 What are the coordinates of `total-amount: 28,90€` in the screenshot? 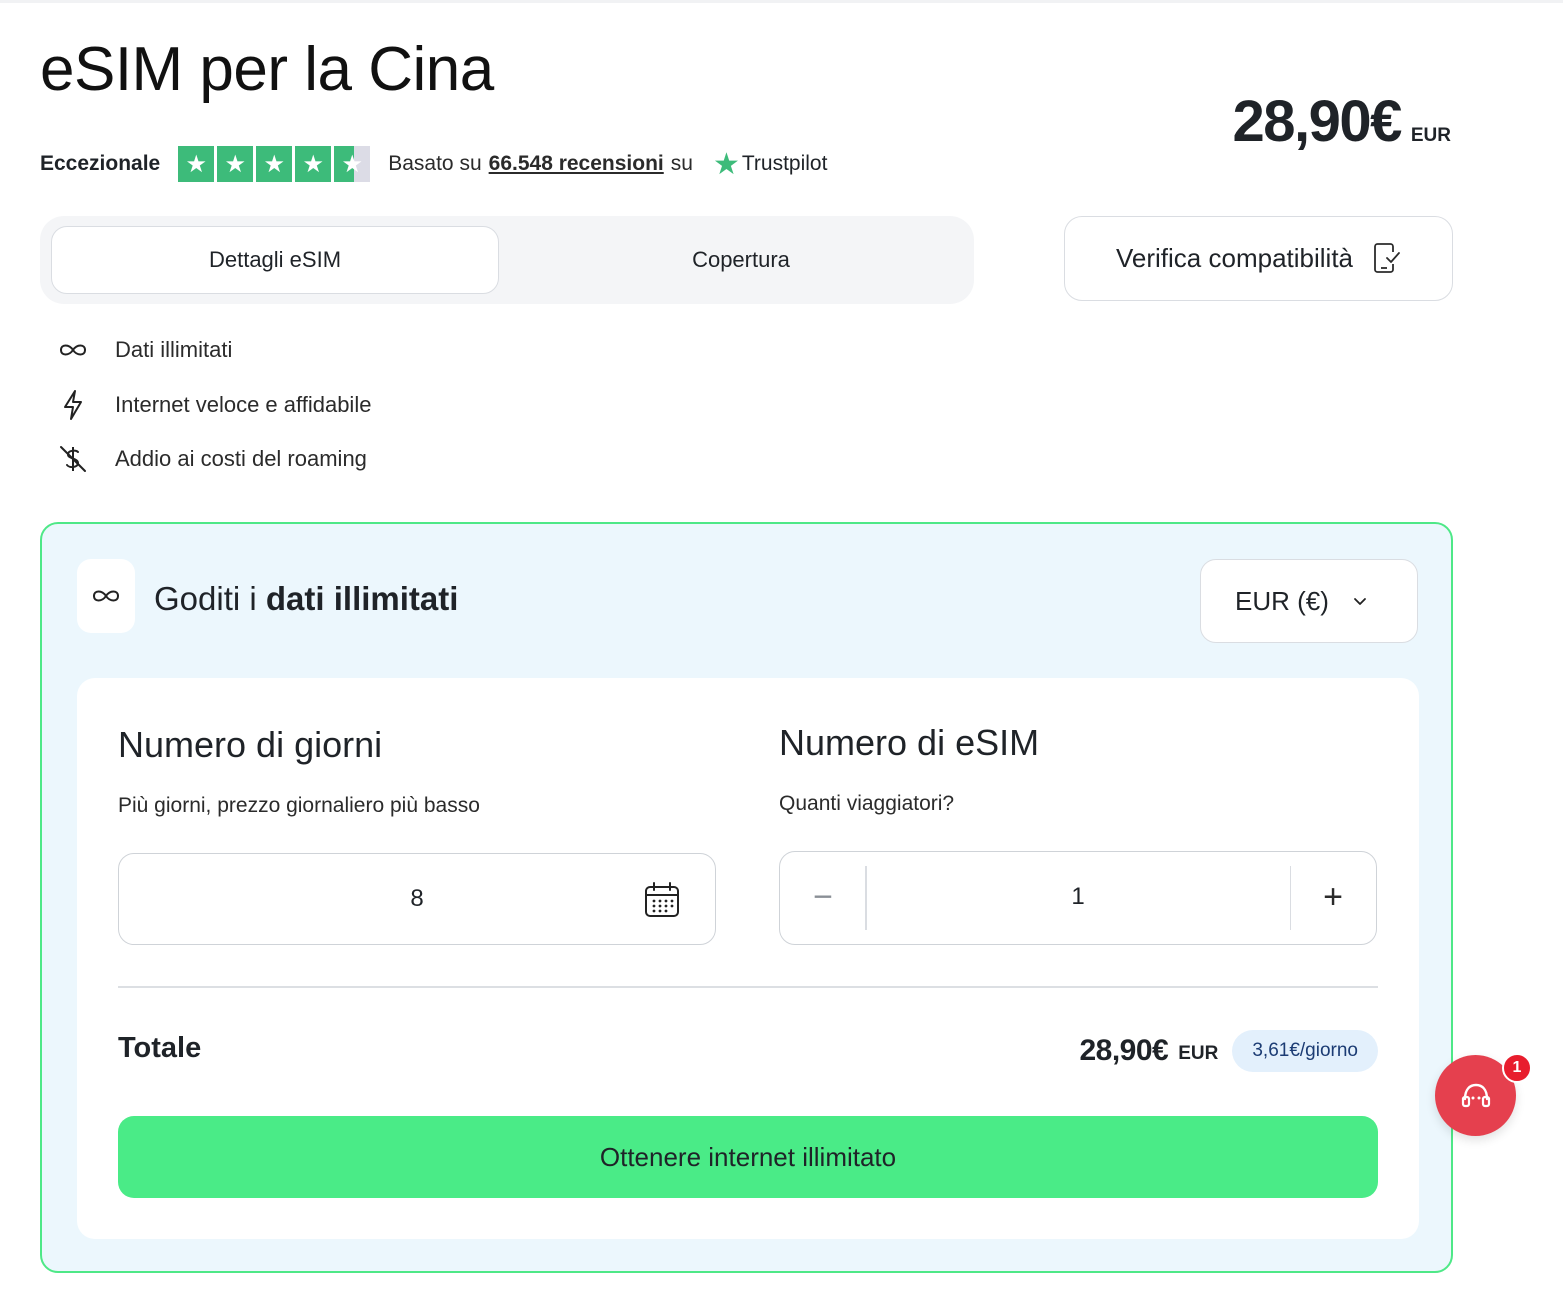 It's located at (1124, 1050).